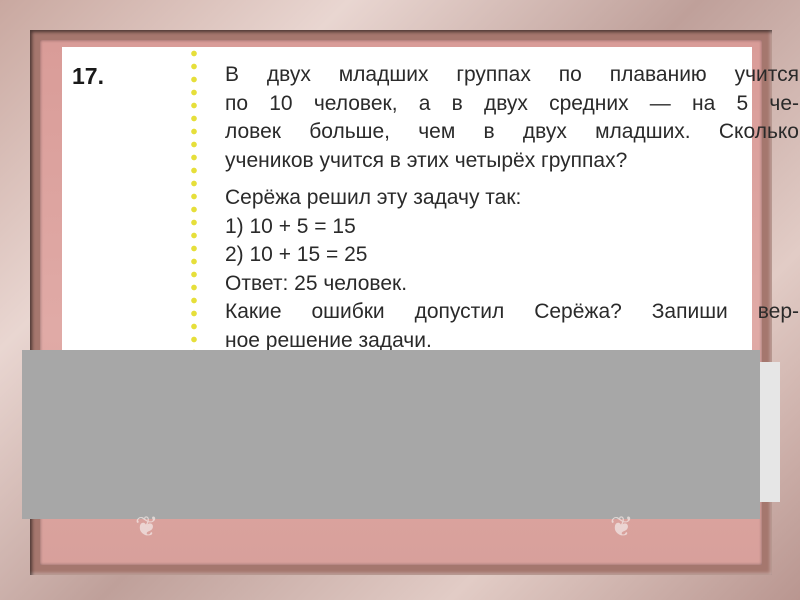 This screenshot has height=600, width=800. What do you see at coordinates (290, 226) in the screenshot?
I see `solution-step: 1) 10 + 5 = 15` at bounding box center [290, 226].